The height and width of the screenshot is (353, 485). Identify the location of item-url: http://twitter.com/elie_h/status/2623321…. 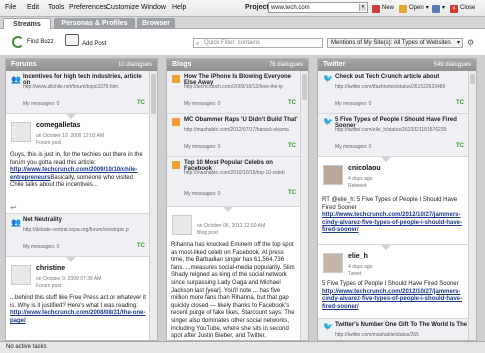
(390, 130).